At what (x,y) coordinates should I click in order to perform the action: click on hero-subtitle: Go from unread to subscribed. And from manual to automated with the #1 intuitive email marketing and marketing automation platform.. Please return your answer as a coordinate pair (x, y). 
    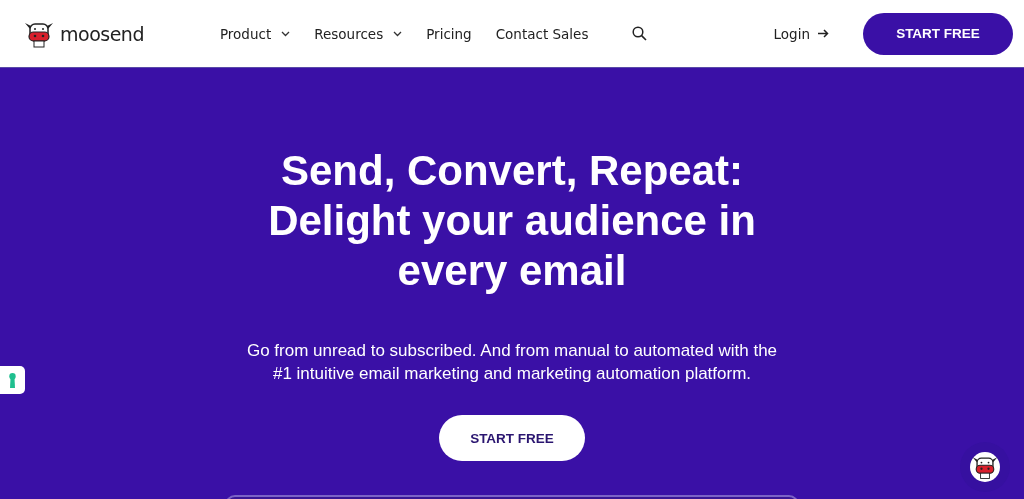
    Looking at the image, I should click on (512, 362).